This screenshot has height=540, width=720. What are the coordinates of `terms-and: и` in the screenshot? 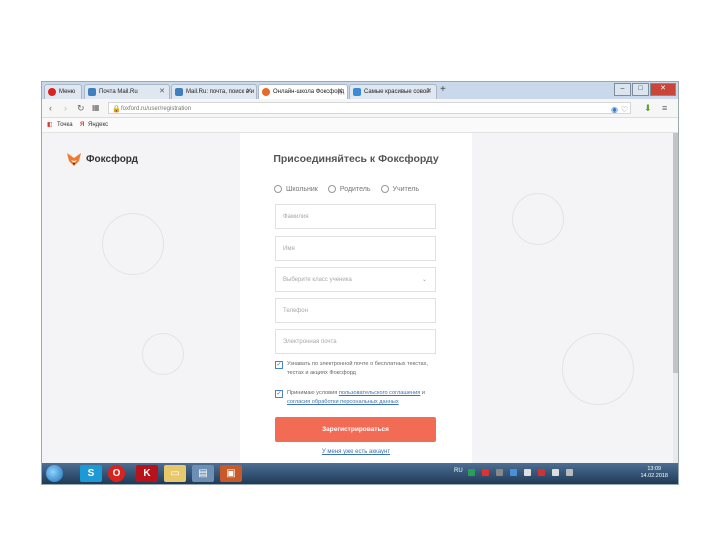 It's located at (423, 393).